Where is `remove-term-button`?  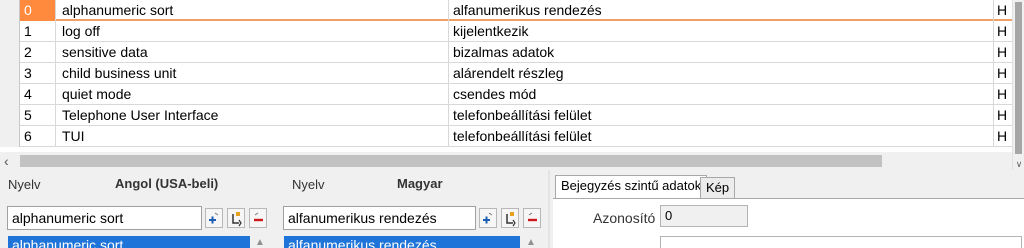
remove-term-button is located at coordinates (258, 218).